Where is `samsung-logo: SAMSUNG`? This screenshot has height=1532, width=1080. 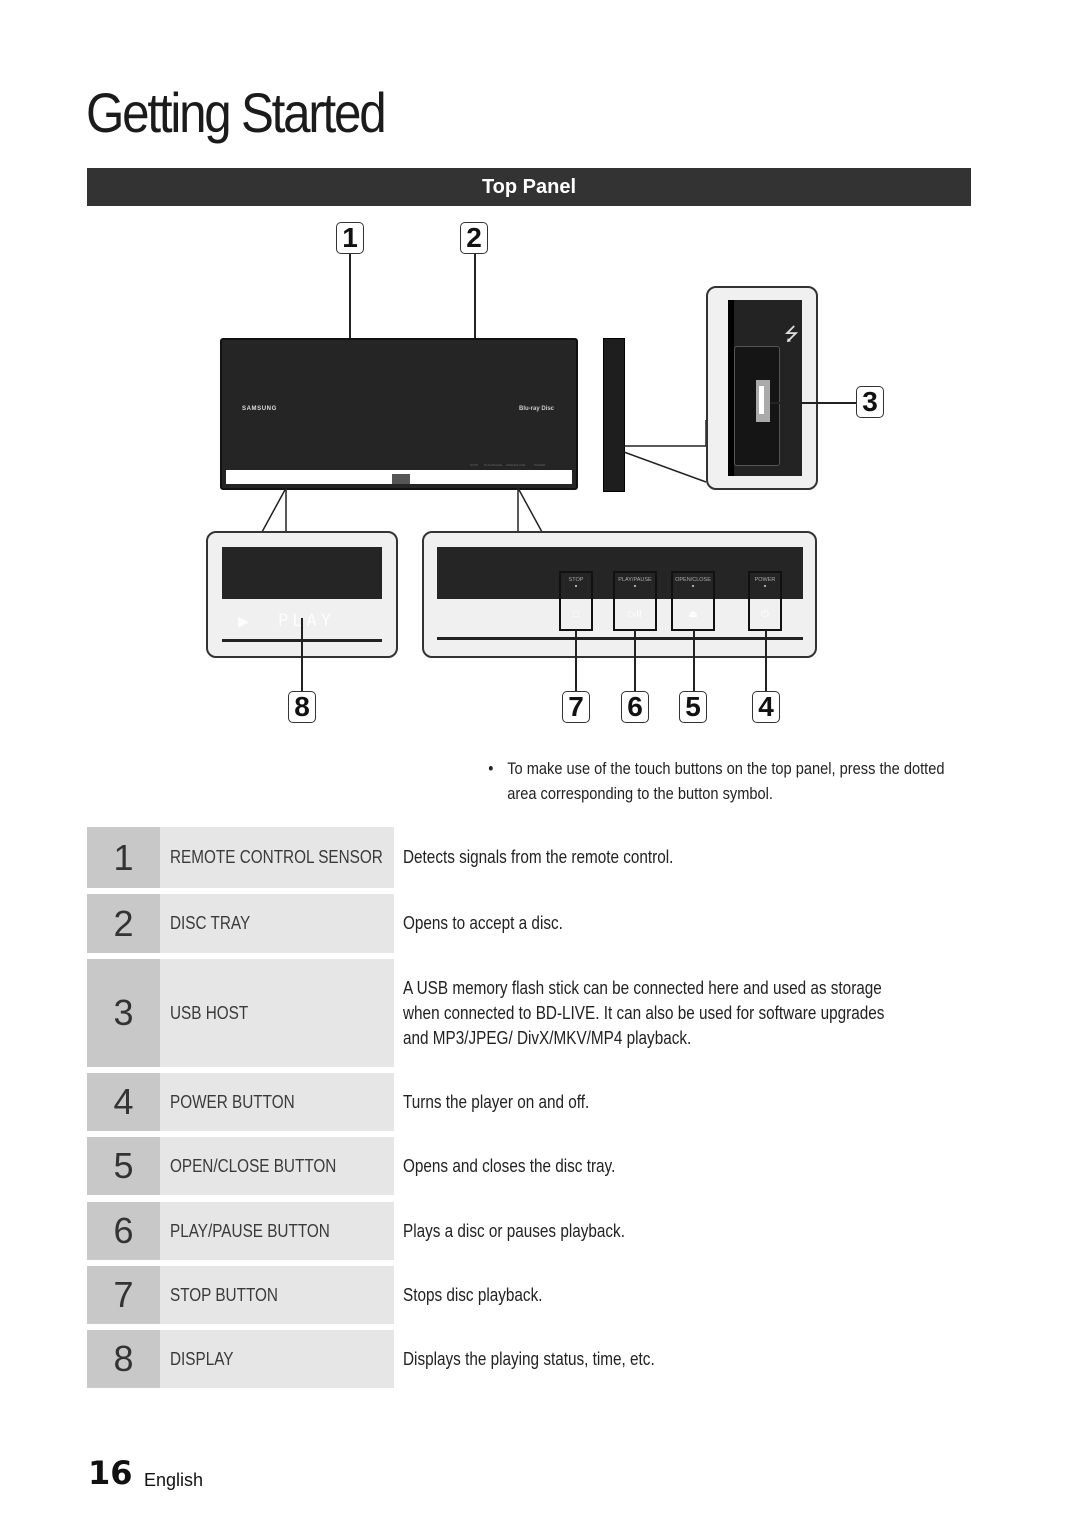
samsung-logo: SAMSUNG is located at coordinates (259, 409).